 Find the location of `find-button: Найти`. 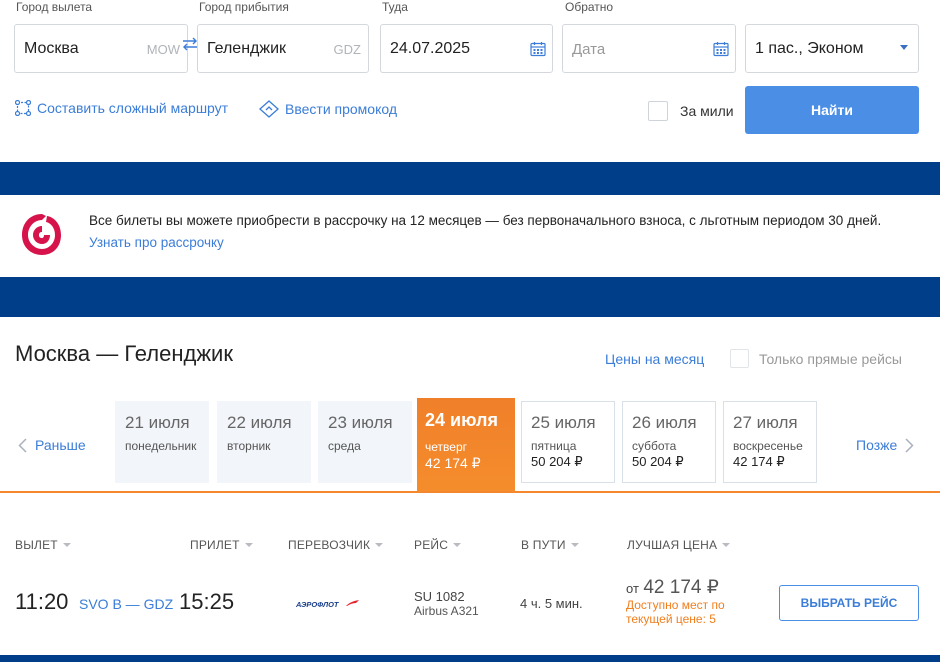

find-button: Найти is located at coordinates (832, 110).